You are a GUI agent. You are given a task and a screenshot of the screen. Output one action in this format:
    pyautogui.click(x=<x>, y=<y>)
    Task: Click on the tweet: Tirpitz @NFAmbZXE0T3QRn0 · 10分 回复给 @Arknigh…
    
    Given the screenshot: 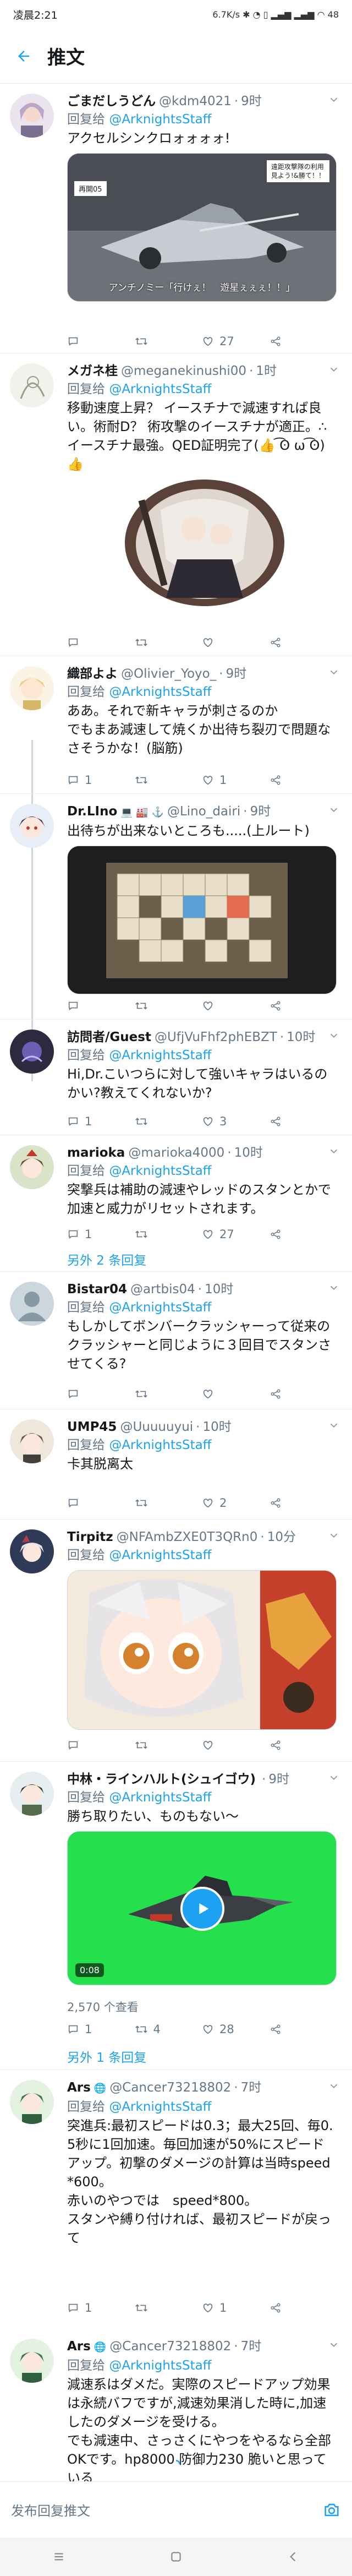 What is the action you would take?
    pyautogui.click(x=176, y=1641)
    